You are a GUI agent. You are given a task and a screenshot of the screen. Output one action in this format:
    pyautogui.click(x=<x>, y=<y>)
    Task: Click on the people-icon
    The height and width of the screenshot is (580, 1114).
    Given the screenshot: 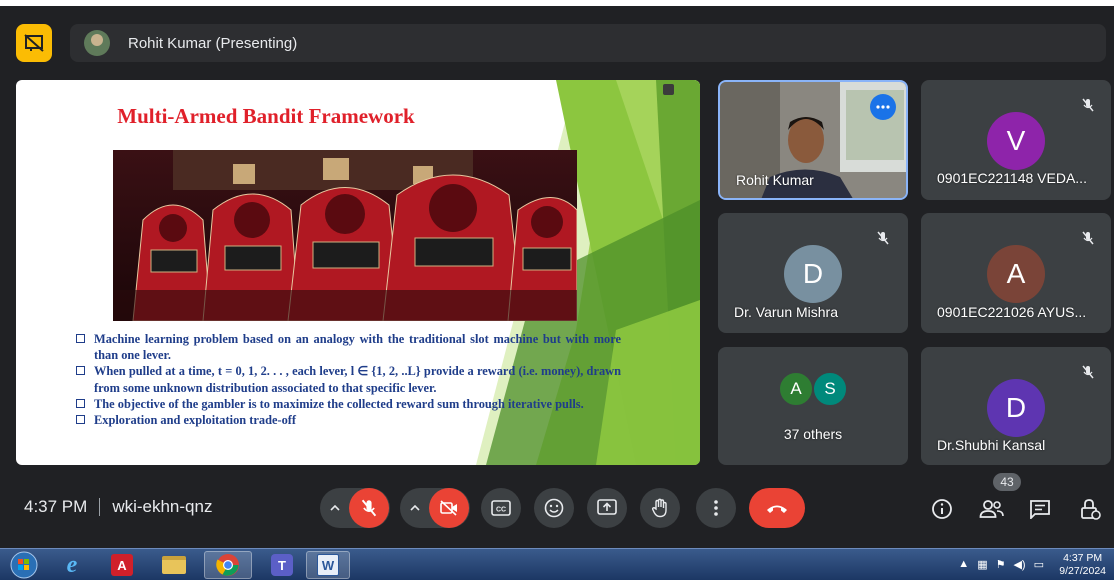 What is the action you would take?
    pyautogui.click(x=991, y=509)
    